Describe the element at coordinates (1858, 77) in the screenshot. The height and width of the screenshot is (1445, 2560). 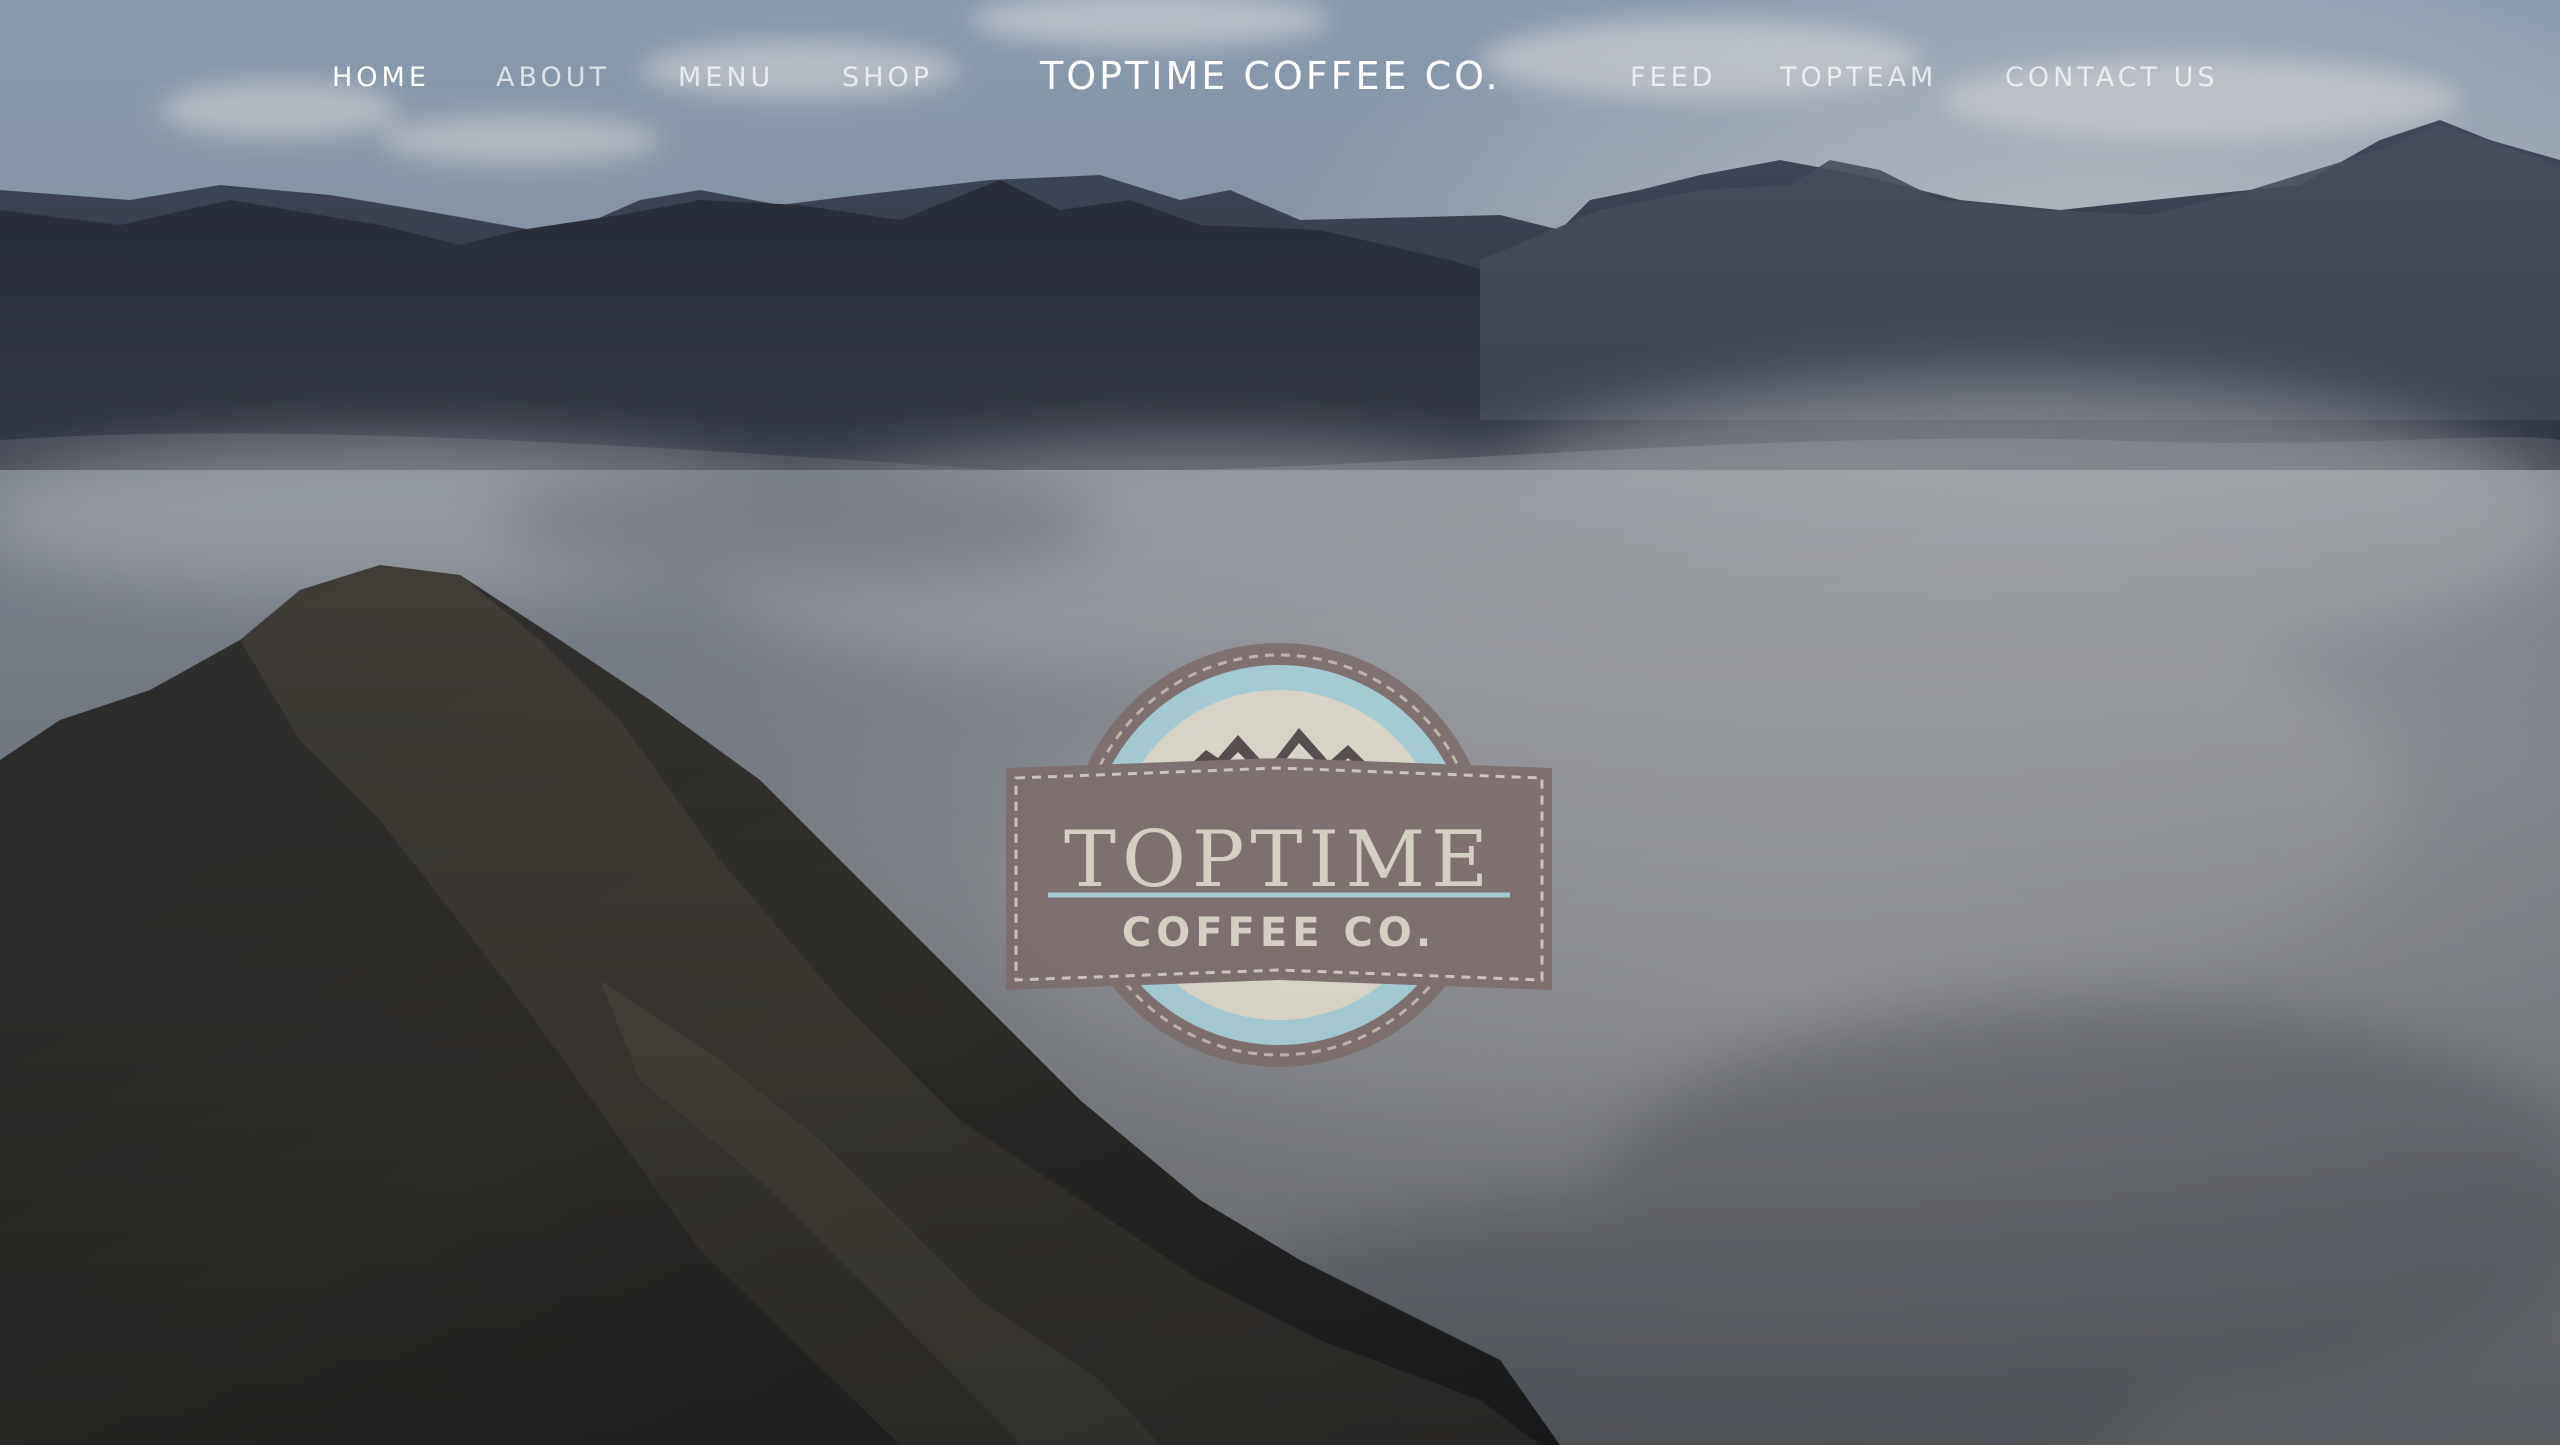
I see `nav-link-topteam: TOPTEAM` at that location.